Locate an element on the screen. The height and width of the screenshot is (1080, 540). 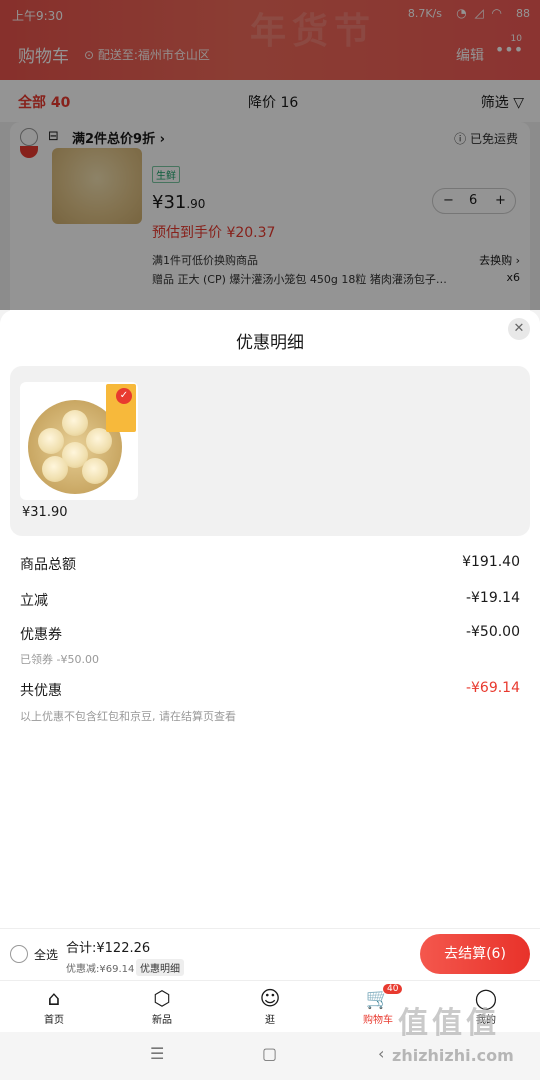
total-discount-value: -¥69.14 is located at coordinates (492, 688).